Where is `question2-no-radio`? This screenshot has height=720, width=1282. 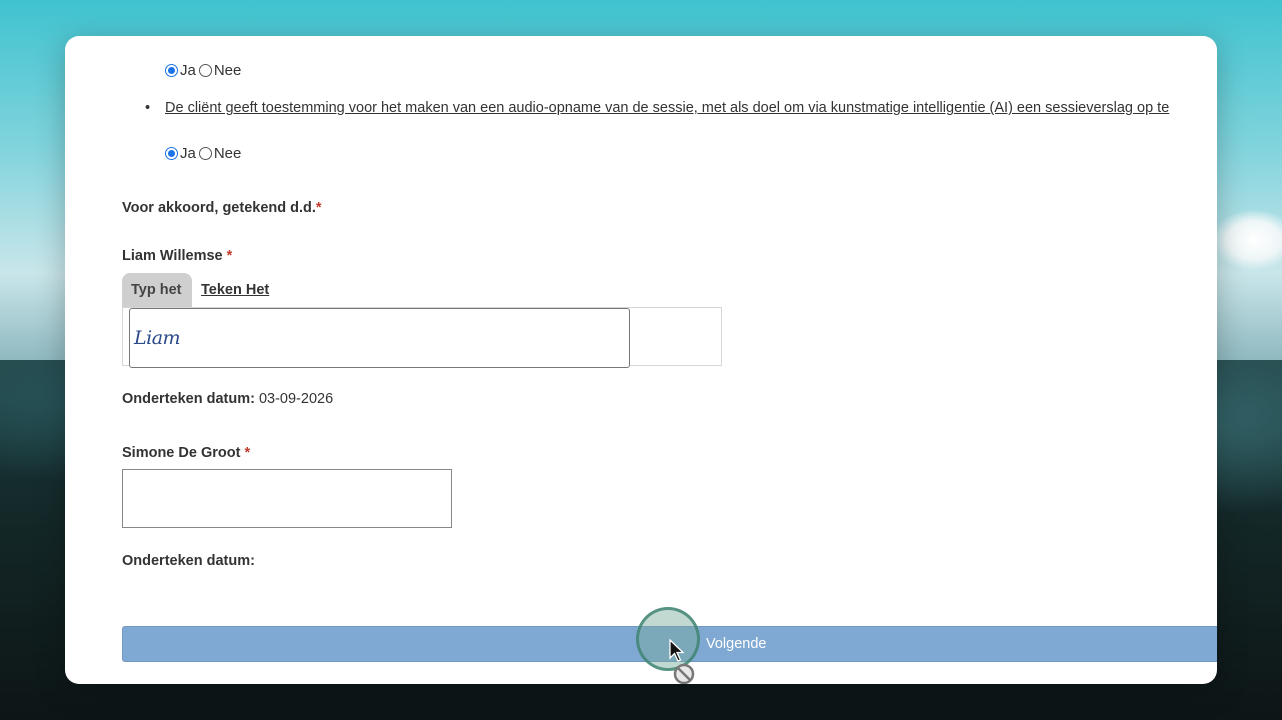 question2-no-radio is located at coordinates (205, 153).